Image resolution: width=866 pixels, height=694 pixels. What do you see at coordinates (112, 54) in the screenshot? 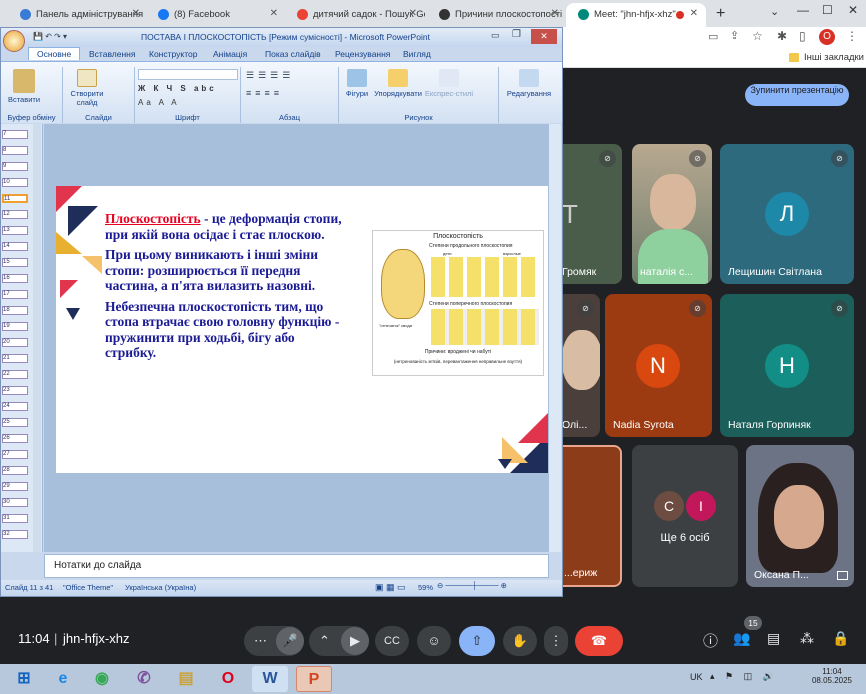
I see `ribbon-tab-insert: Вставлення` at bounding box center [112, 54].